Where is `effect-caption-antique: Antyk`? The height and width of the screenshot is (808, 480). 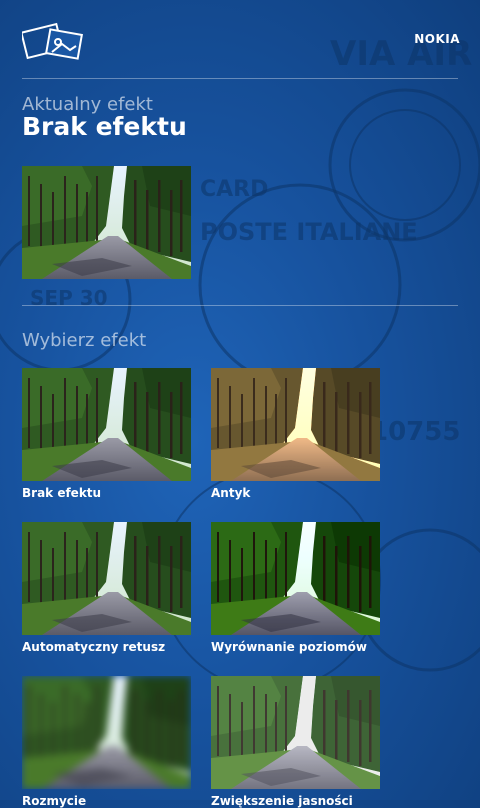 effect-caption-antique: Antyk is located at coordinates (230, 493).